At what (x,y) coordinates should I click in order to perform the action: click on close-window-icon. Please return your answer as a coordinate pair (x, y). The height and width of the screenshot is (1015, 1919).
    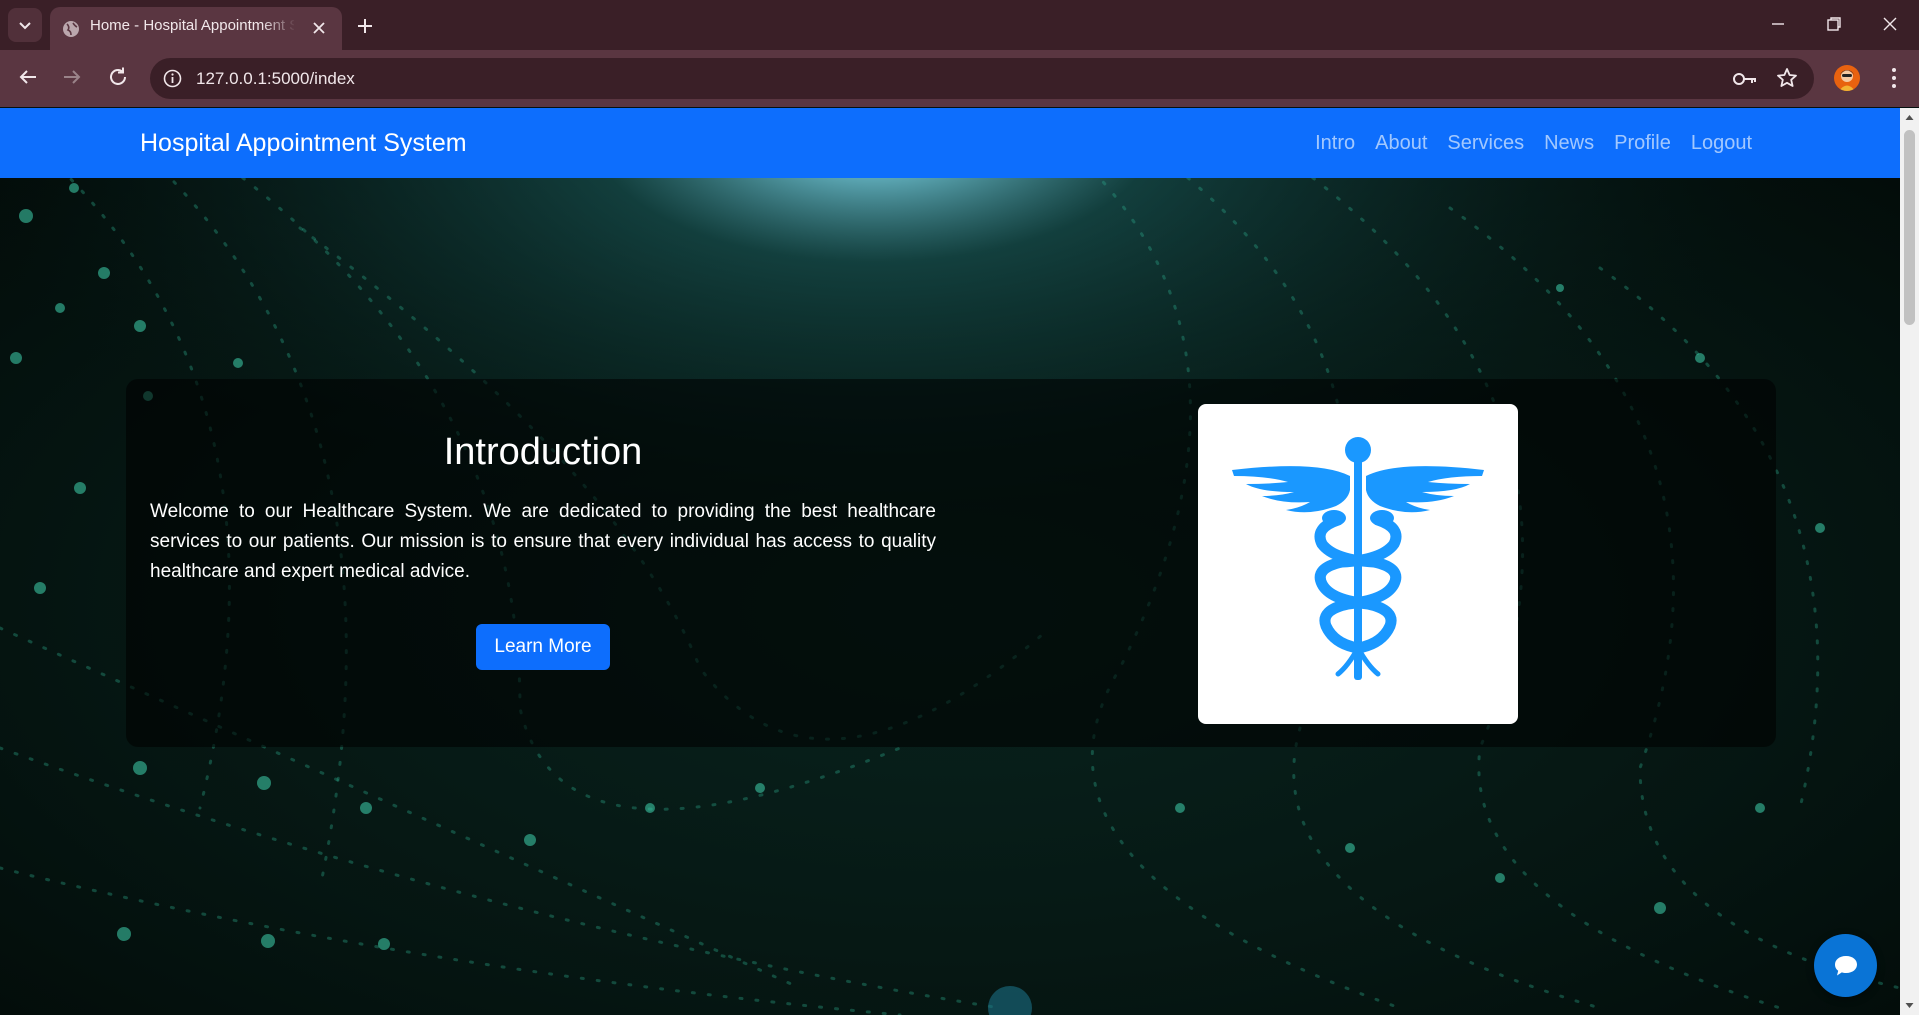
    Looking at the image, I should click on (1890, 24).